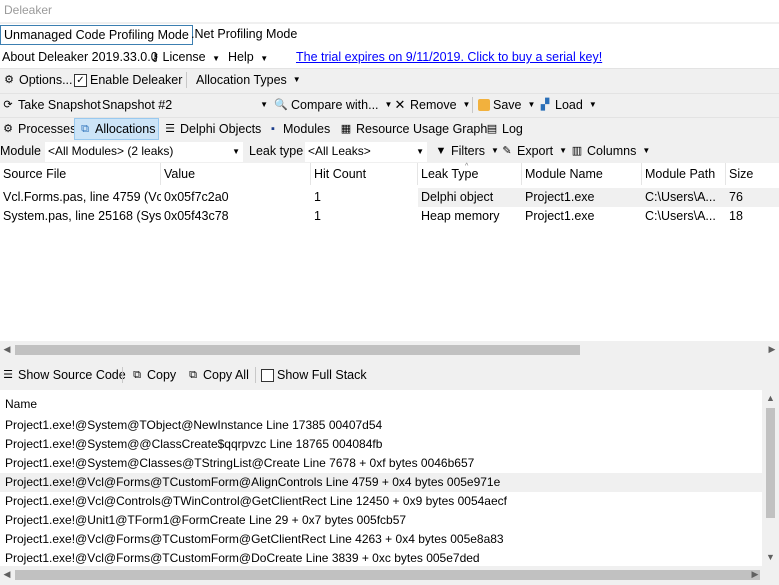 The image size is (779, 585). I want to click on enable-label: Enable Deleaker, so click(136, 80).